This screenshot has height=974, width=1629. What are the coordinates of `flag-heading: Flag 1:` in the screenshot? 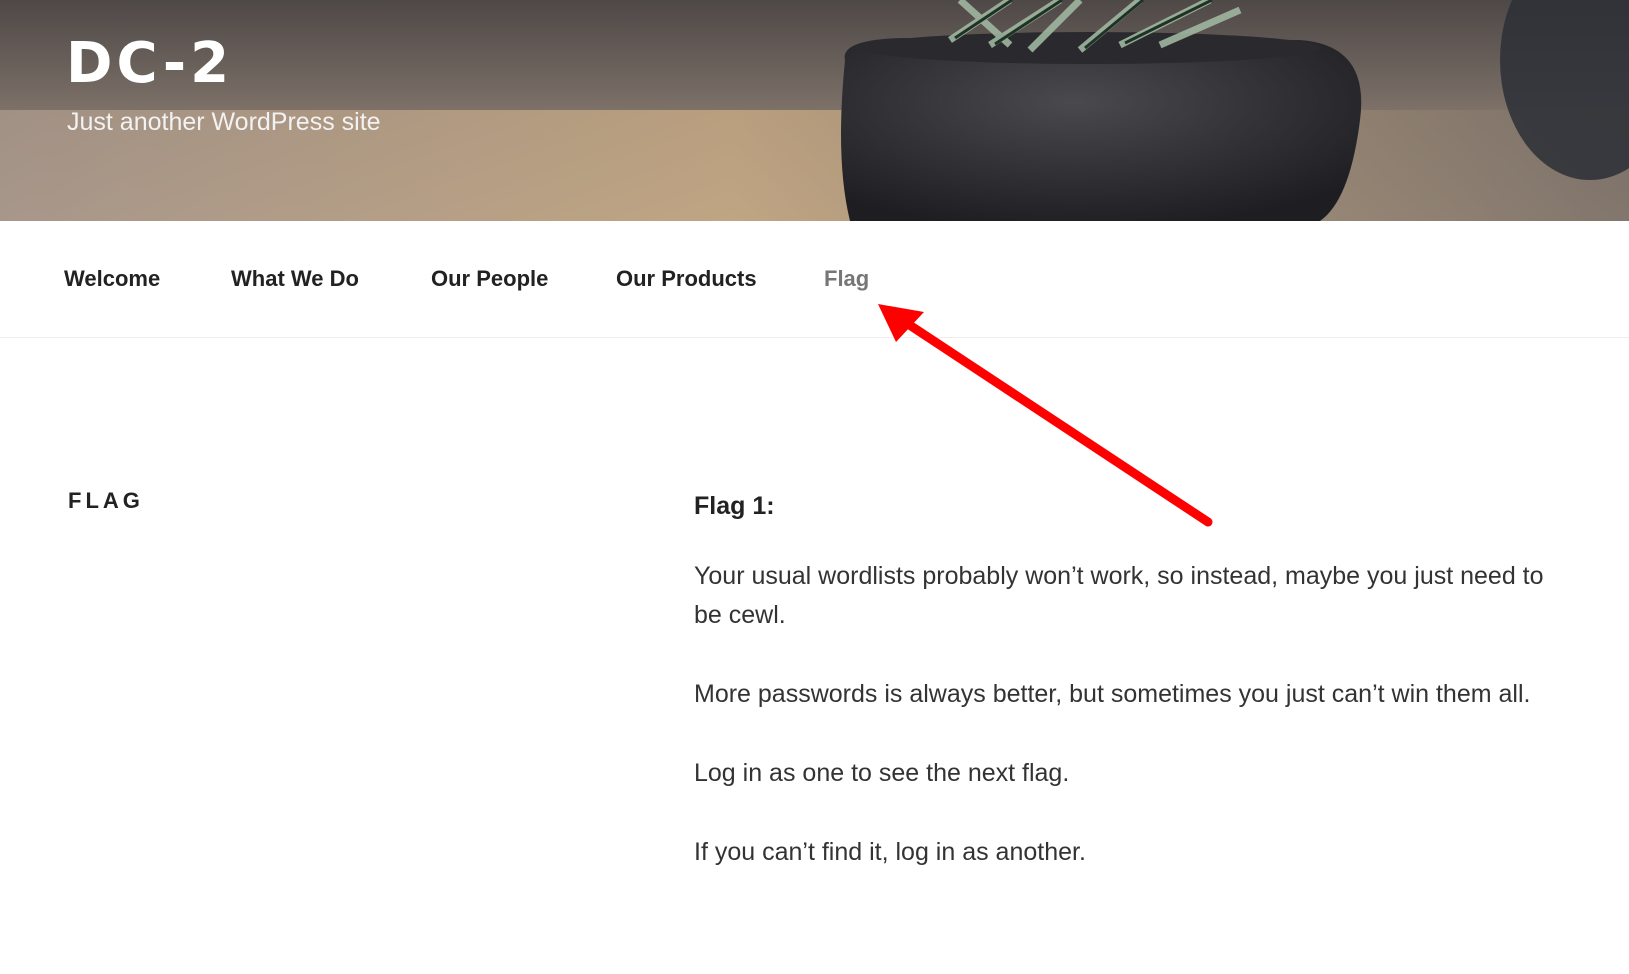 It's located at (734, 506).